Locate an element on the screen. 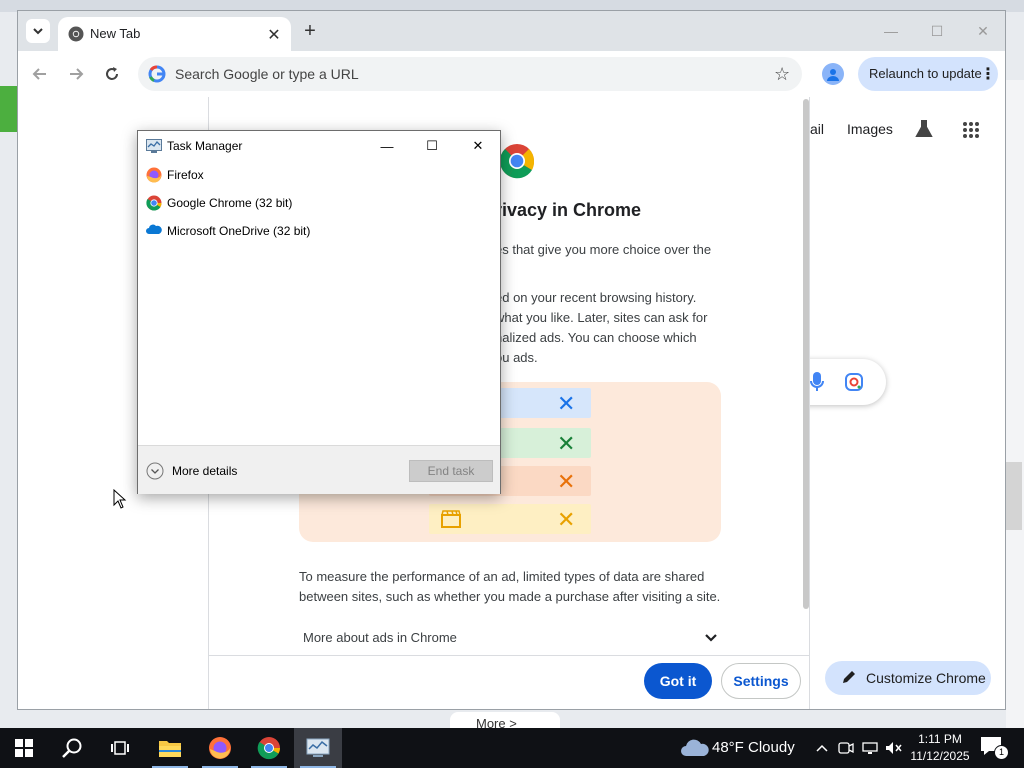 The width and height of the screenshot is (1024, 768). close-button: ✕ is located at coordinates (478, 146).